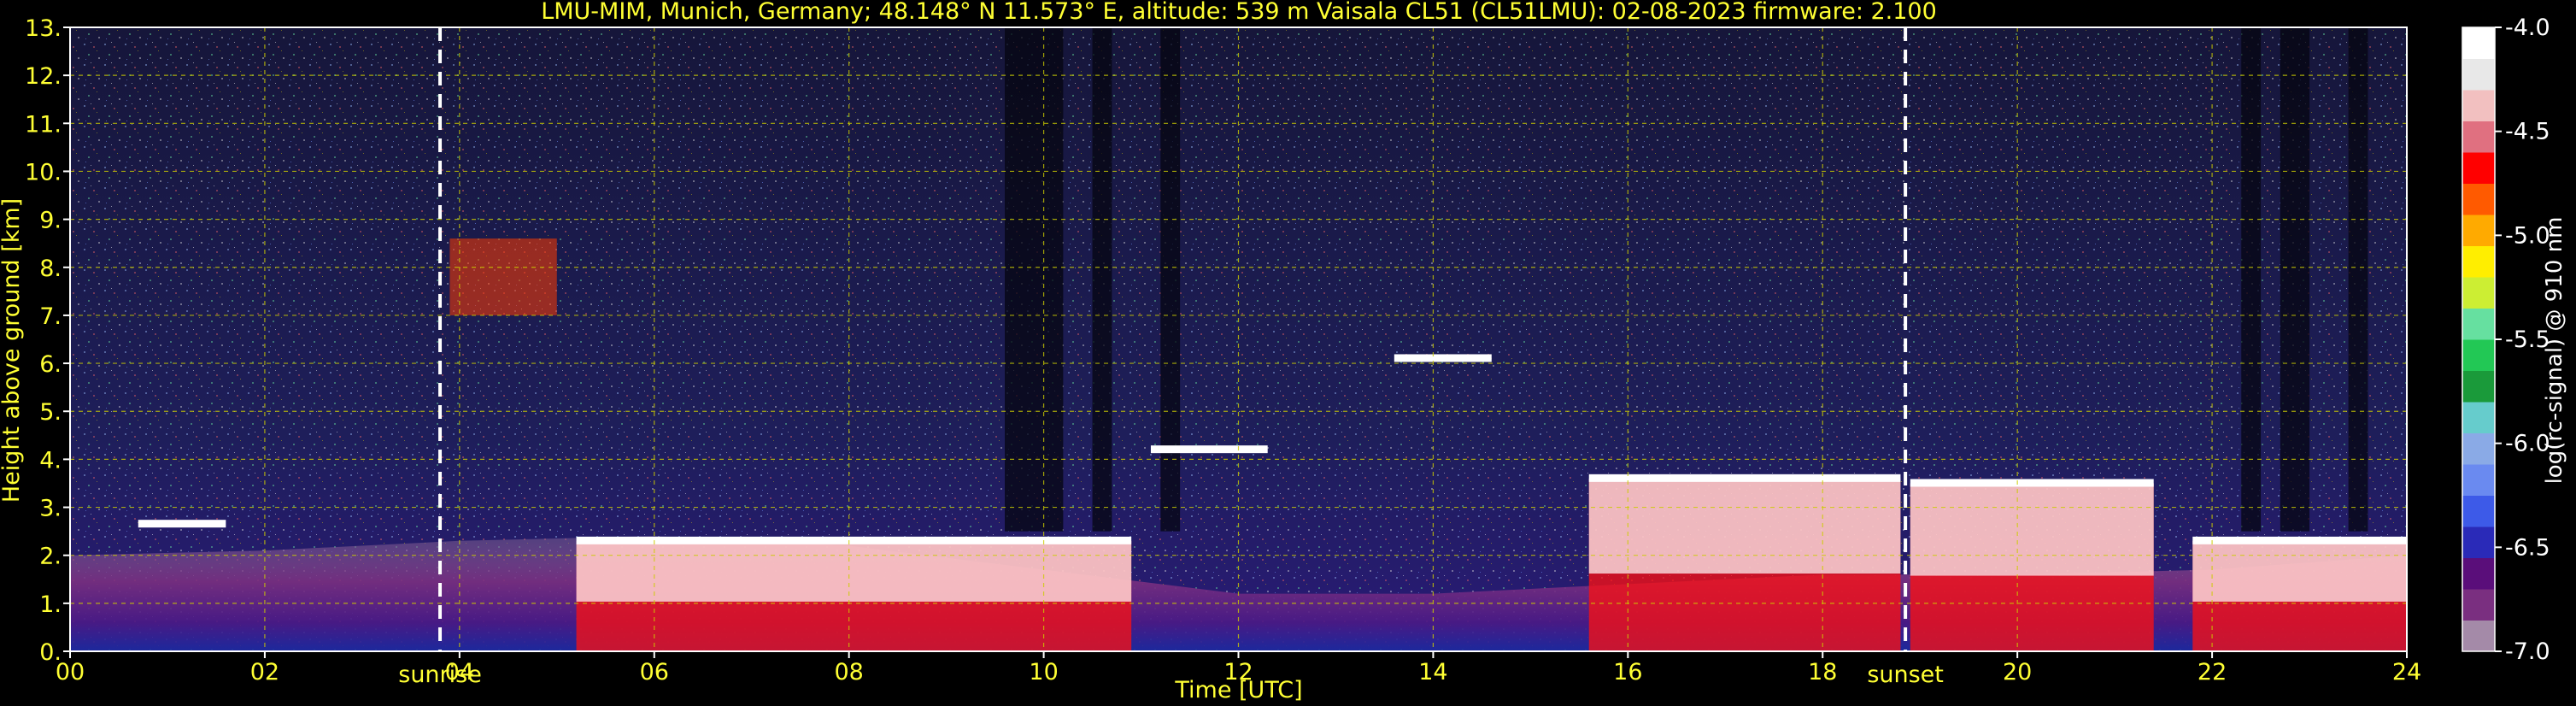 This screenshot has width=2576, height=706. I want to click on y-tick-label-5: 5., so click(50, 412).